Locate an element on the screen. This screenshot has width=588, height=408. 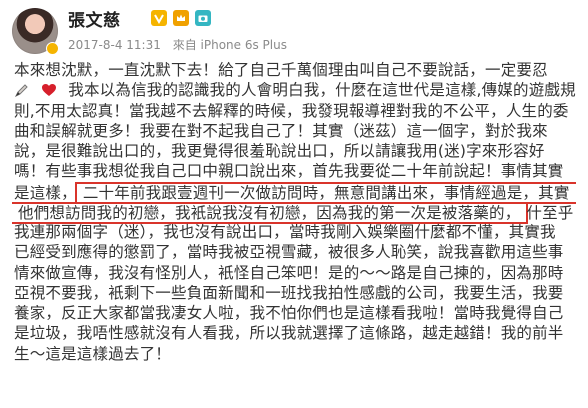
post-line: 嗎！有些事我想從我自己口中親口說出來，首先我要從二十年前說起！事情其實 is located at coordinates (299, 171).